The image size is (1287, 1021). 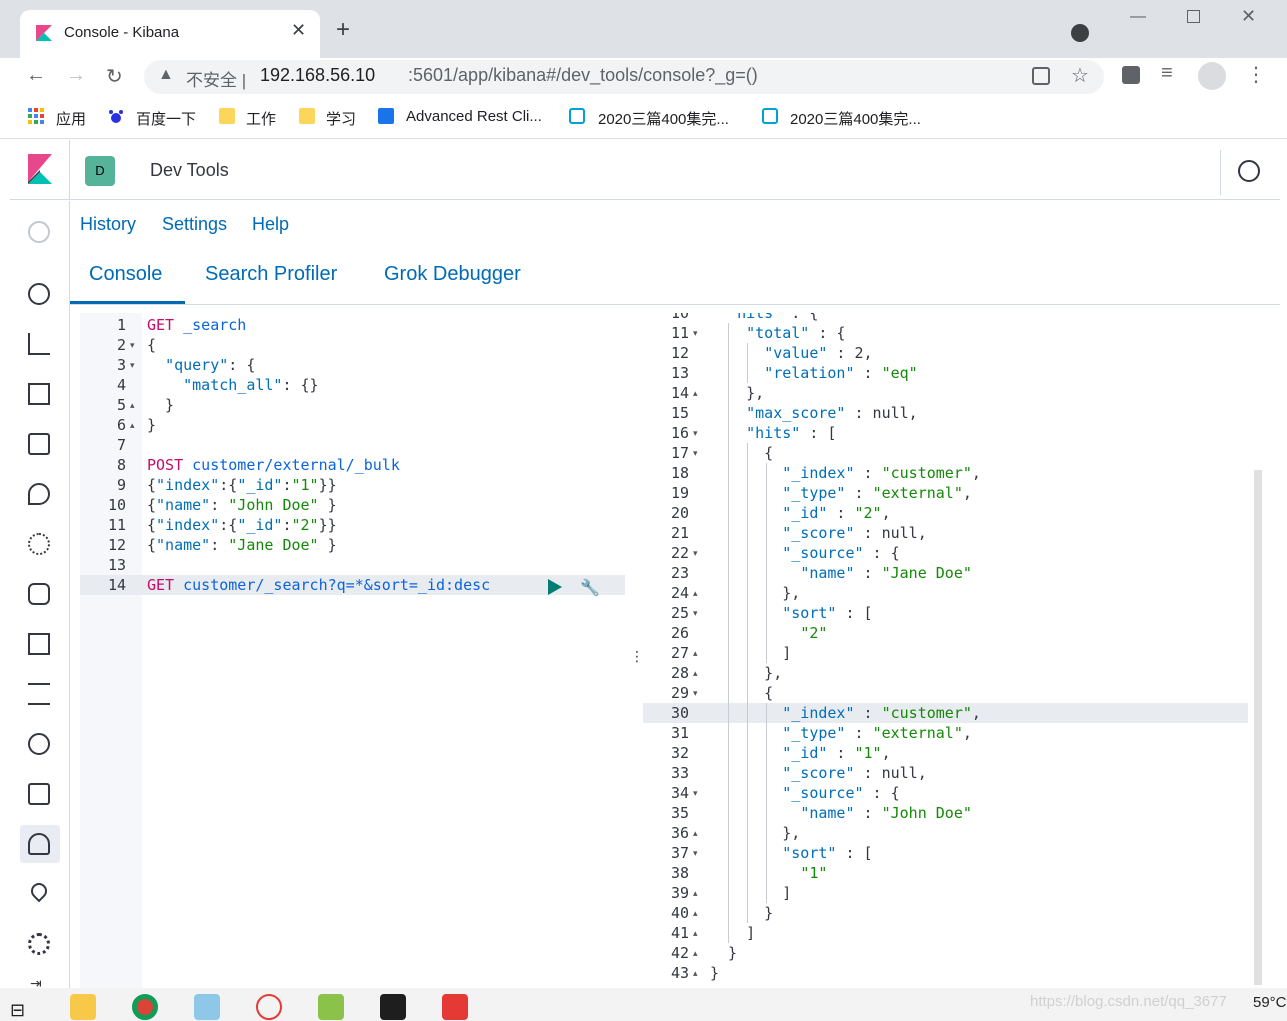 What do you see at coordinates (152, 345) in the screenshot?
I see `code-line: {` at bounding box center [152, 345].